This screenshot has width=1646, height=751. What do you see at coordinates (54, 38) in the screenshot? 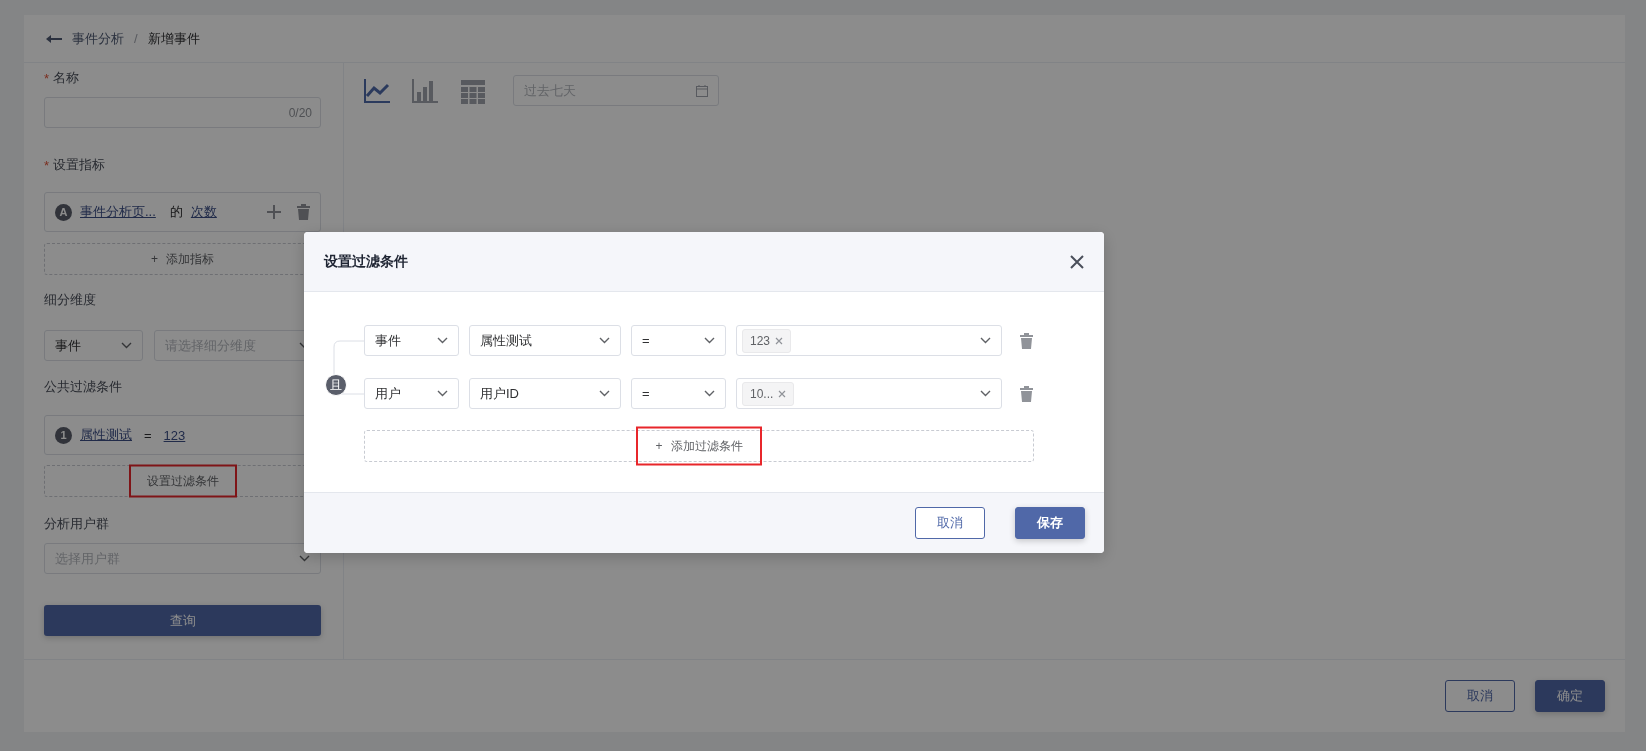
I see `back-arrow-icon` at bounding box center [54, 38].